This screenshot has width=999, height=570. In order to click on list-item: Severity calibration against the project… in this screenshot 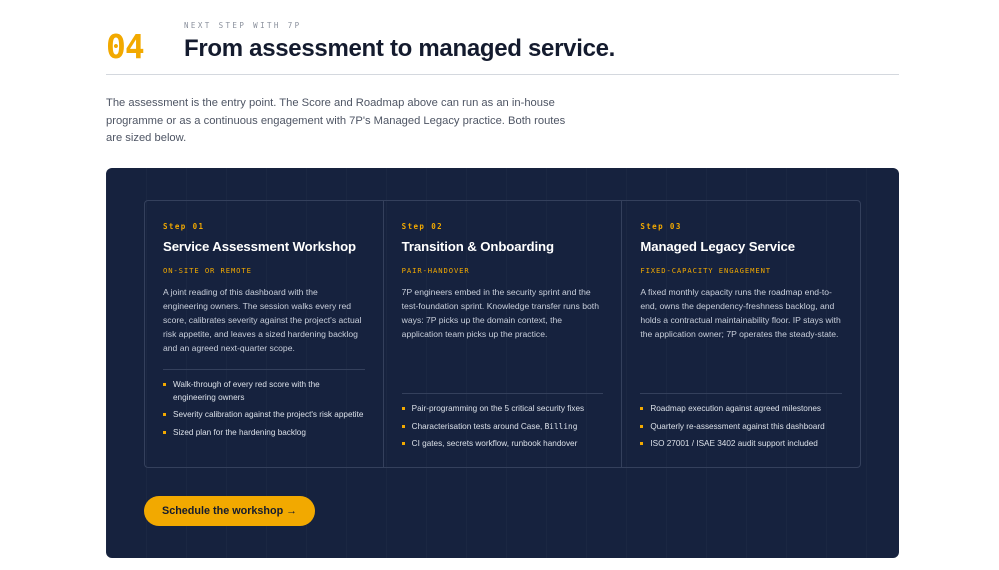, I will do `click(264, 415)`.